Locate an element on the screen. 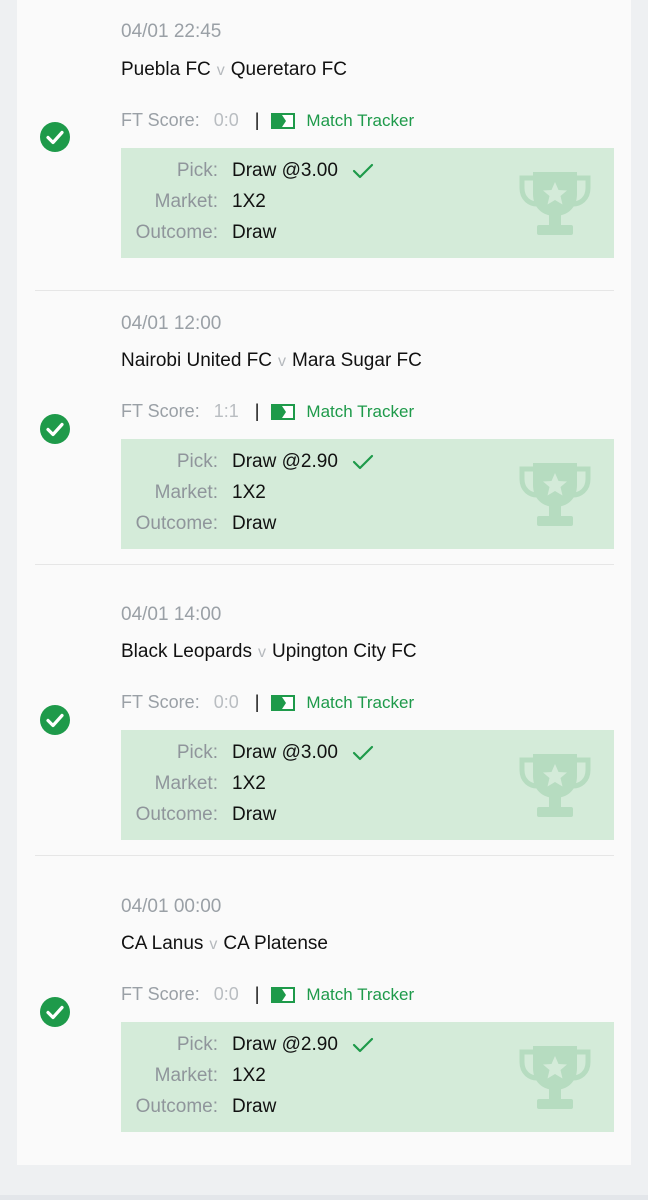 The height and width of the screenshot is (1200, 648). match-datetime: 04/01 00:00 is located at coordinates (171, 906).